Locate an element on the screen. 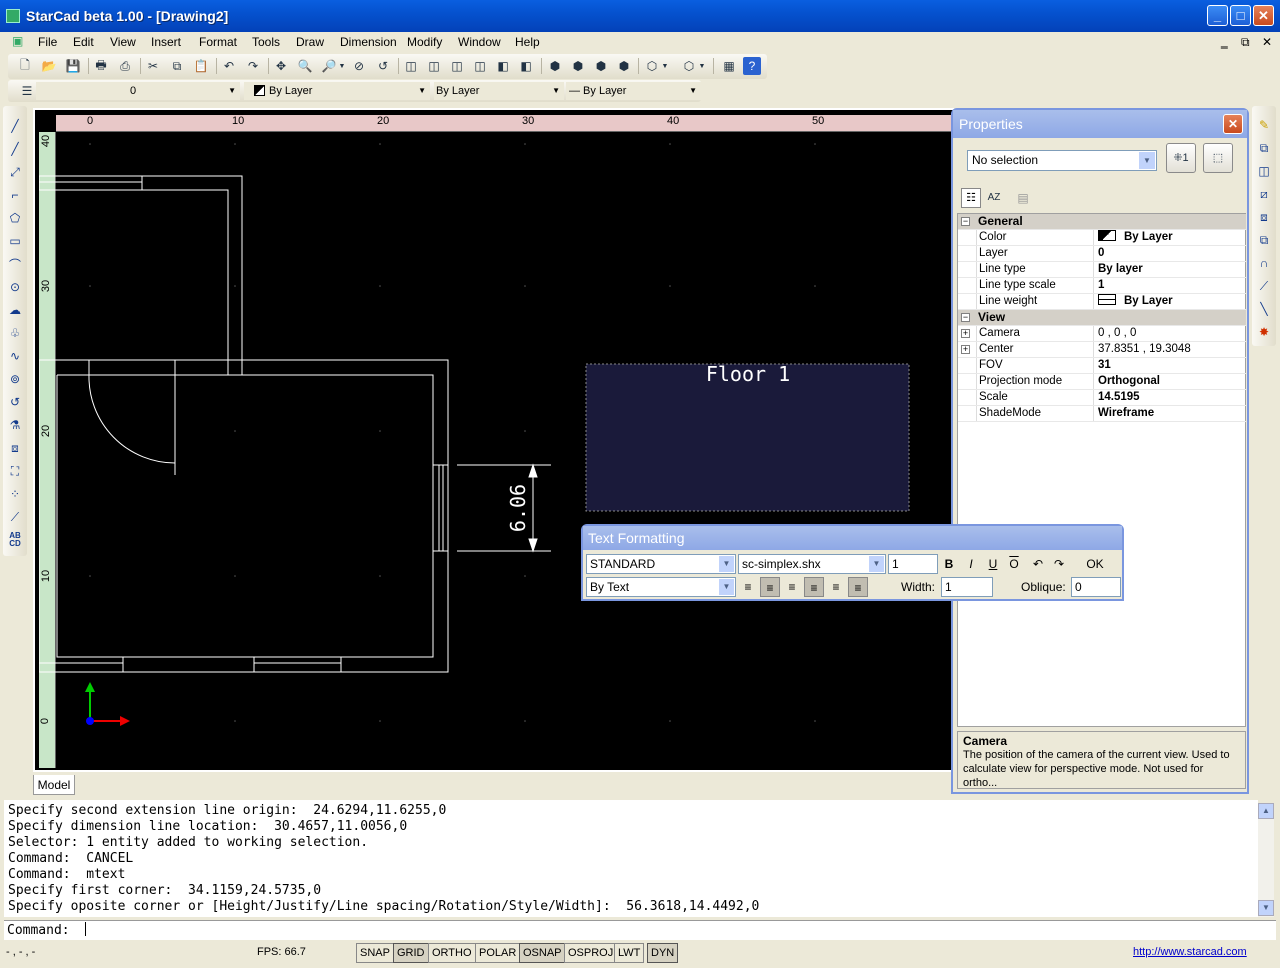 Image resolution: width=1280 pixels, height=968 pixels. close-button: ✕ is located at coordinates (1263, 15).